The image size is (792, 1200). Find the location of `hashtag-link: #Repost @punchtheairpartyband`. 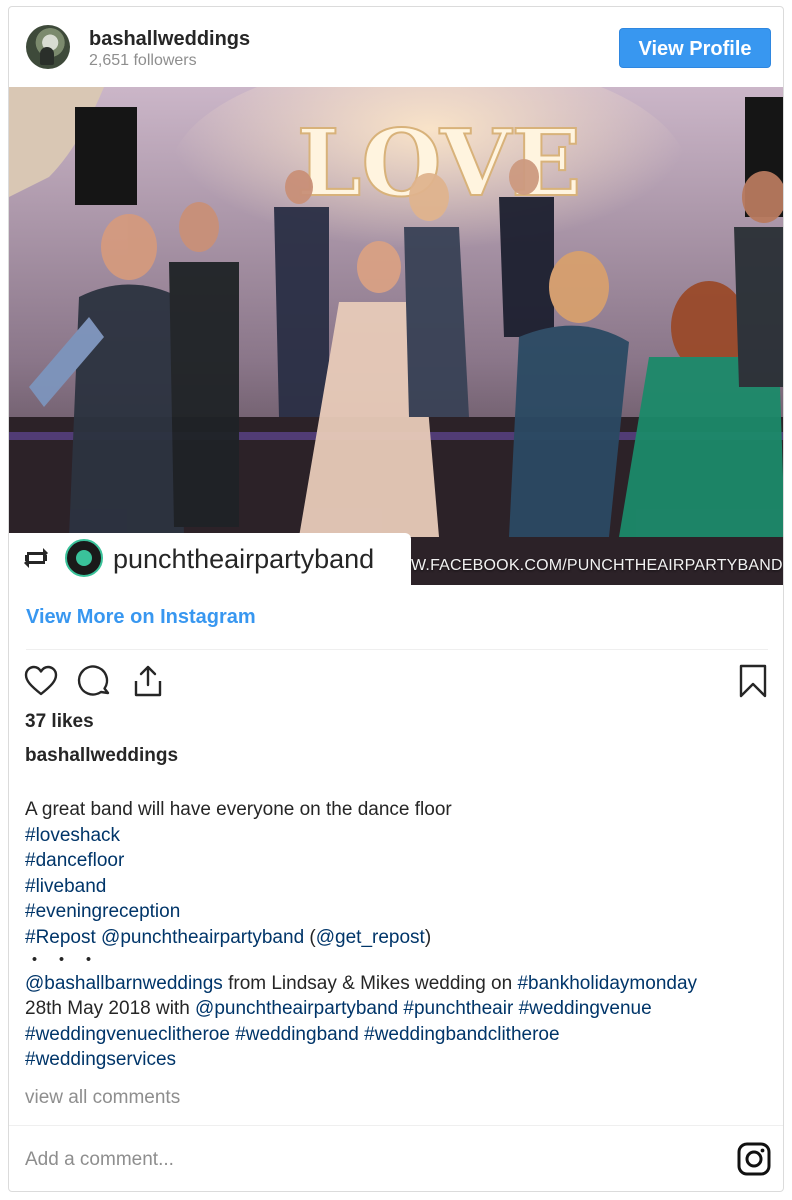

hashtag-link: #Repost @punchtheairpartyband is located at coordinates (164, 937).